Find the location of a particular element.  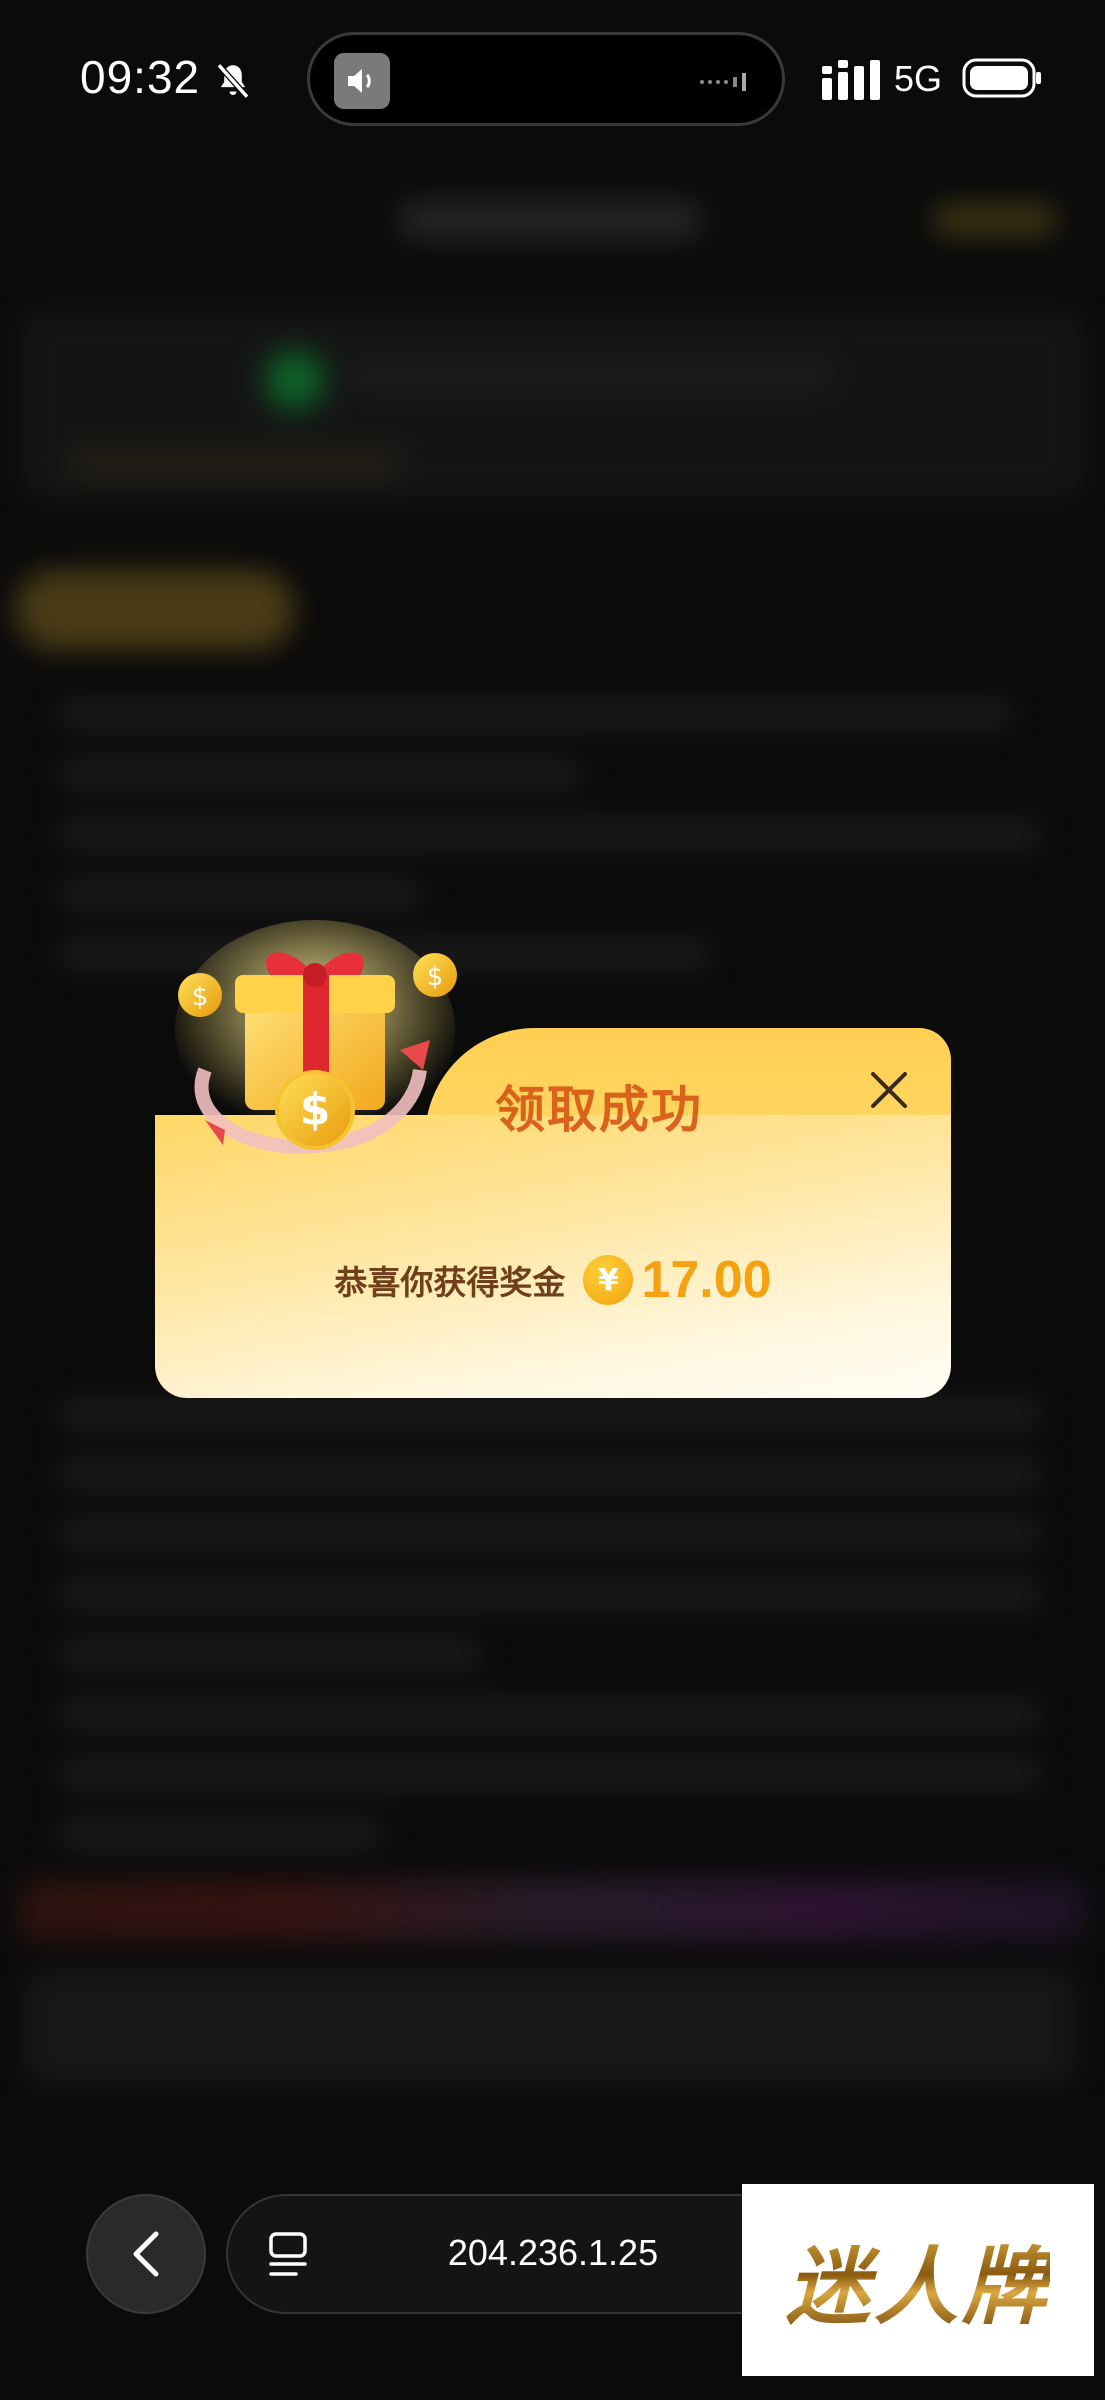

bell-muted-icon is located at coordinates (233, 81).